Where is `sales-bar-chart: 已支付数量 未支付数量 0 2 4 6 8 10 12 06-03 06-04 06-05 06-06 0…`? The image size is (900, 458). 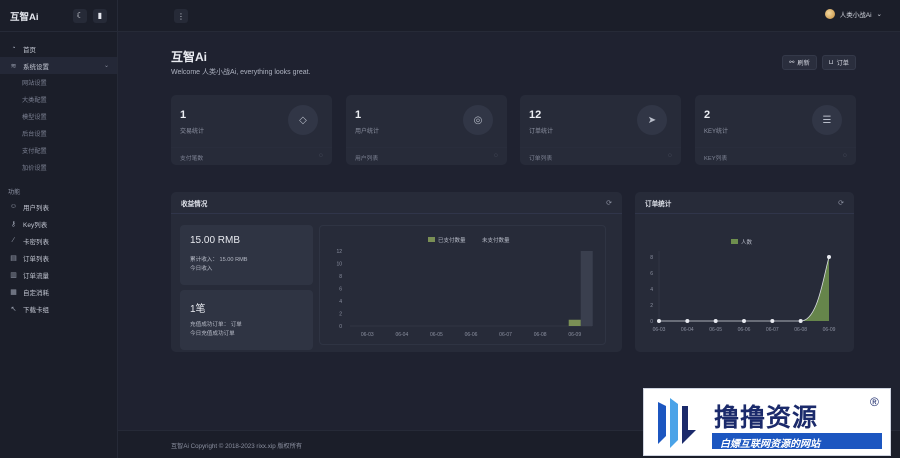
sales-bar-chart: 已支付数量 未支付数量 0 2 4 6 8 10 12 06-03 06-04 06-05 06-06 0… is located at coordinates (464, 287).